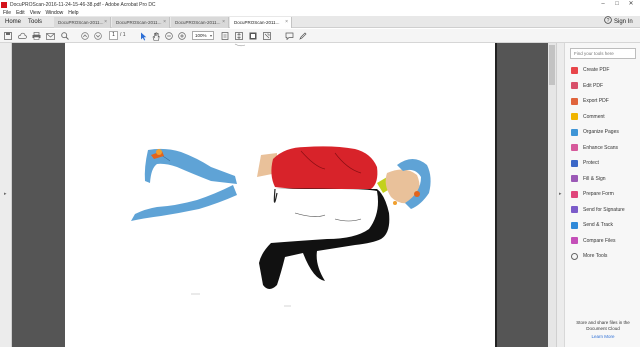 Image resolution: width=640 pixels, height=347 pixels. Describe the element at coordinates (552, 195) in the screenshot. I see `vertical-scrollbar` at that location.